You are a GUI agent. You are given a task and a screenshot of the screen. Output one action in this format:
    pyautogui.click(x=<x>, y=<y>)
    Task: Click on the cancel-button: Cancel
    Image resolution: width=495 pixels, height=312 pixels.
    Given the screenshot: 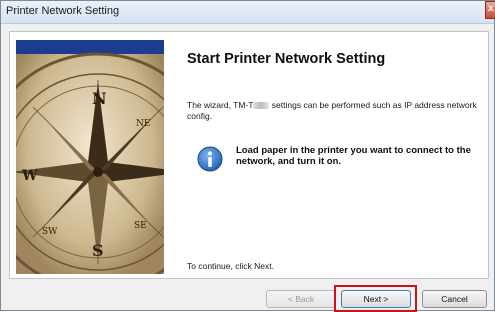 What is the action you would take?
    pyautogui.click(x=454, y=299)
    